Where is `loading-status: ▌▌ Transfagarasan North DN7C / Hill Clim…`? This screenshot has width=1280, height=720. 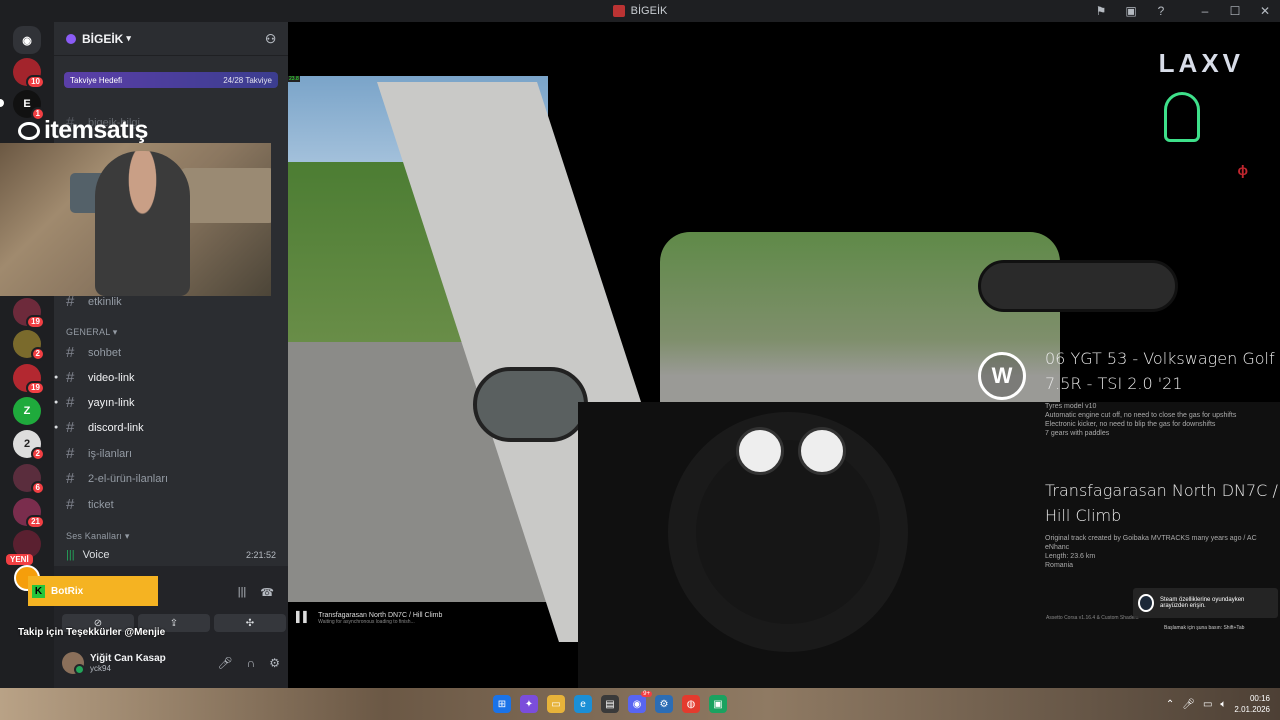
loading-status: ▌▌ Transfagarasan North DN7C / Hill Clim… is located at coordinates (369, 618).